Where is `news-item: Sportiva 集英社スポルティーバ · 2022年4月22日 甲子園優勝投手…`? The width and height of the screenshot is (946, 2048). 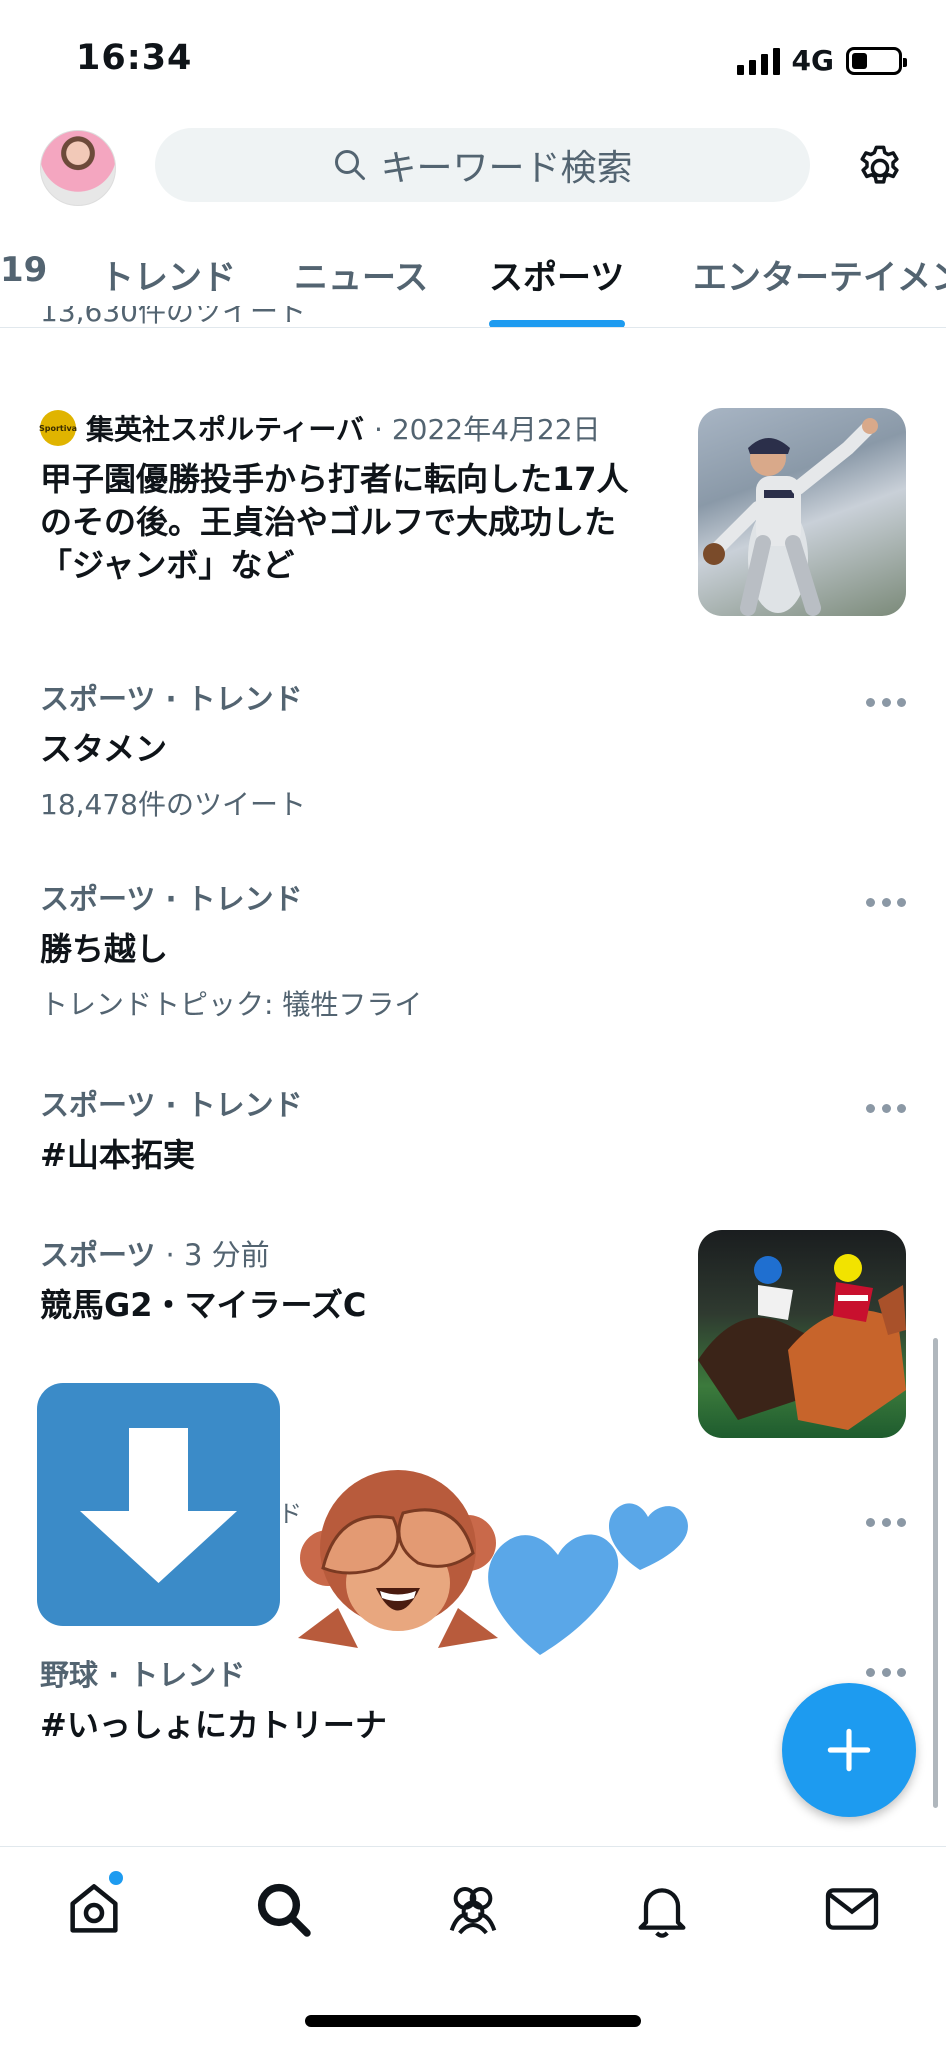 news-item: Sportiva 集英社スポルティーバ · 2022年4月22日 甲子園優勝投手… is located at coordinates (349, 497).